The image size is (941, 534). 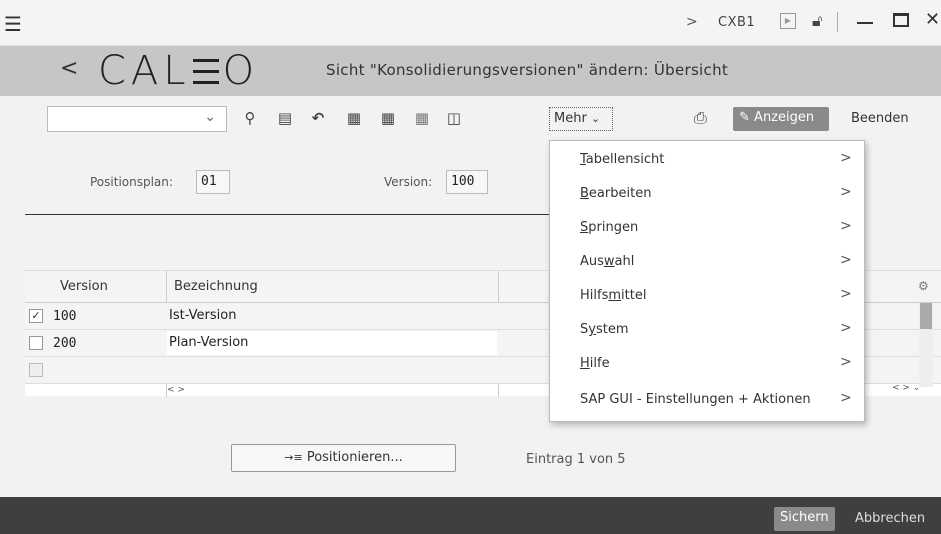 What do you see at coordinates (285, 118) in the screenshot?
I see `details-icon: ▤` at bounding box center [285, 118].